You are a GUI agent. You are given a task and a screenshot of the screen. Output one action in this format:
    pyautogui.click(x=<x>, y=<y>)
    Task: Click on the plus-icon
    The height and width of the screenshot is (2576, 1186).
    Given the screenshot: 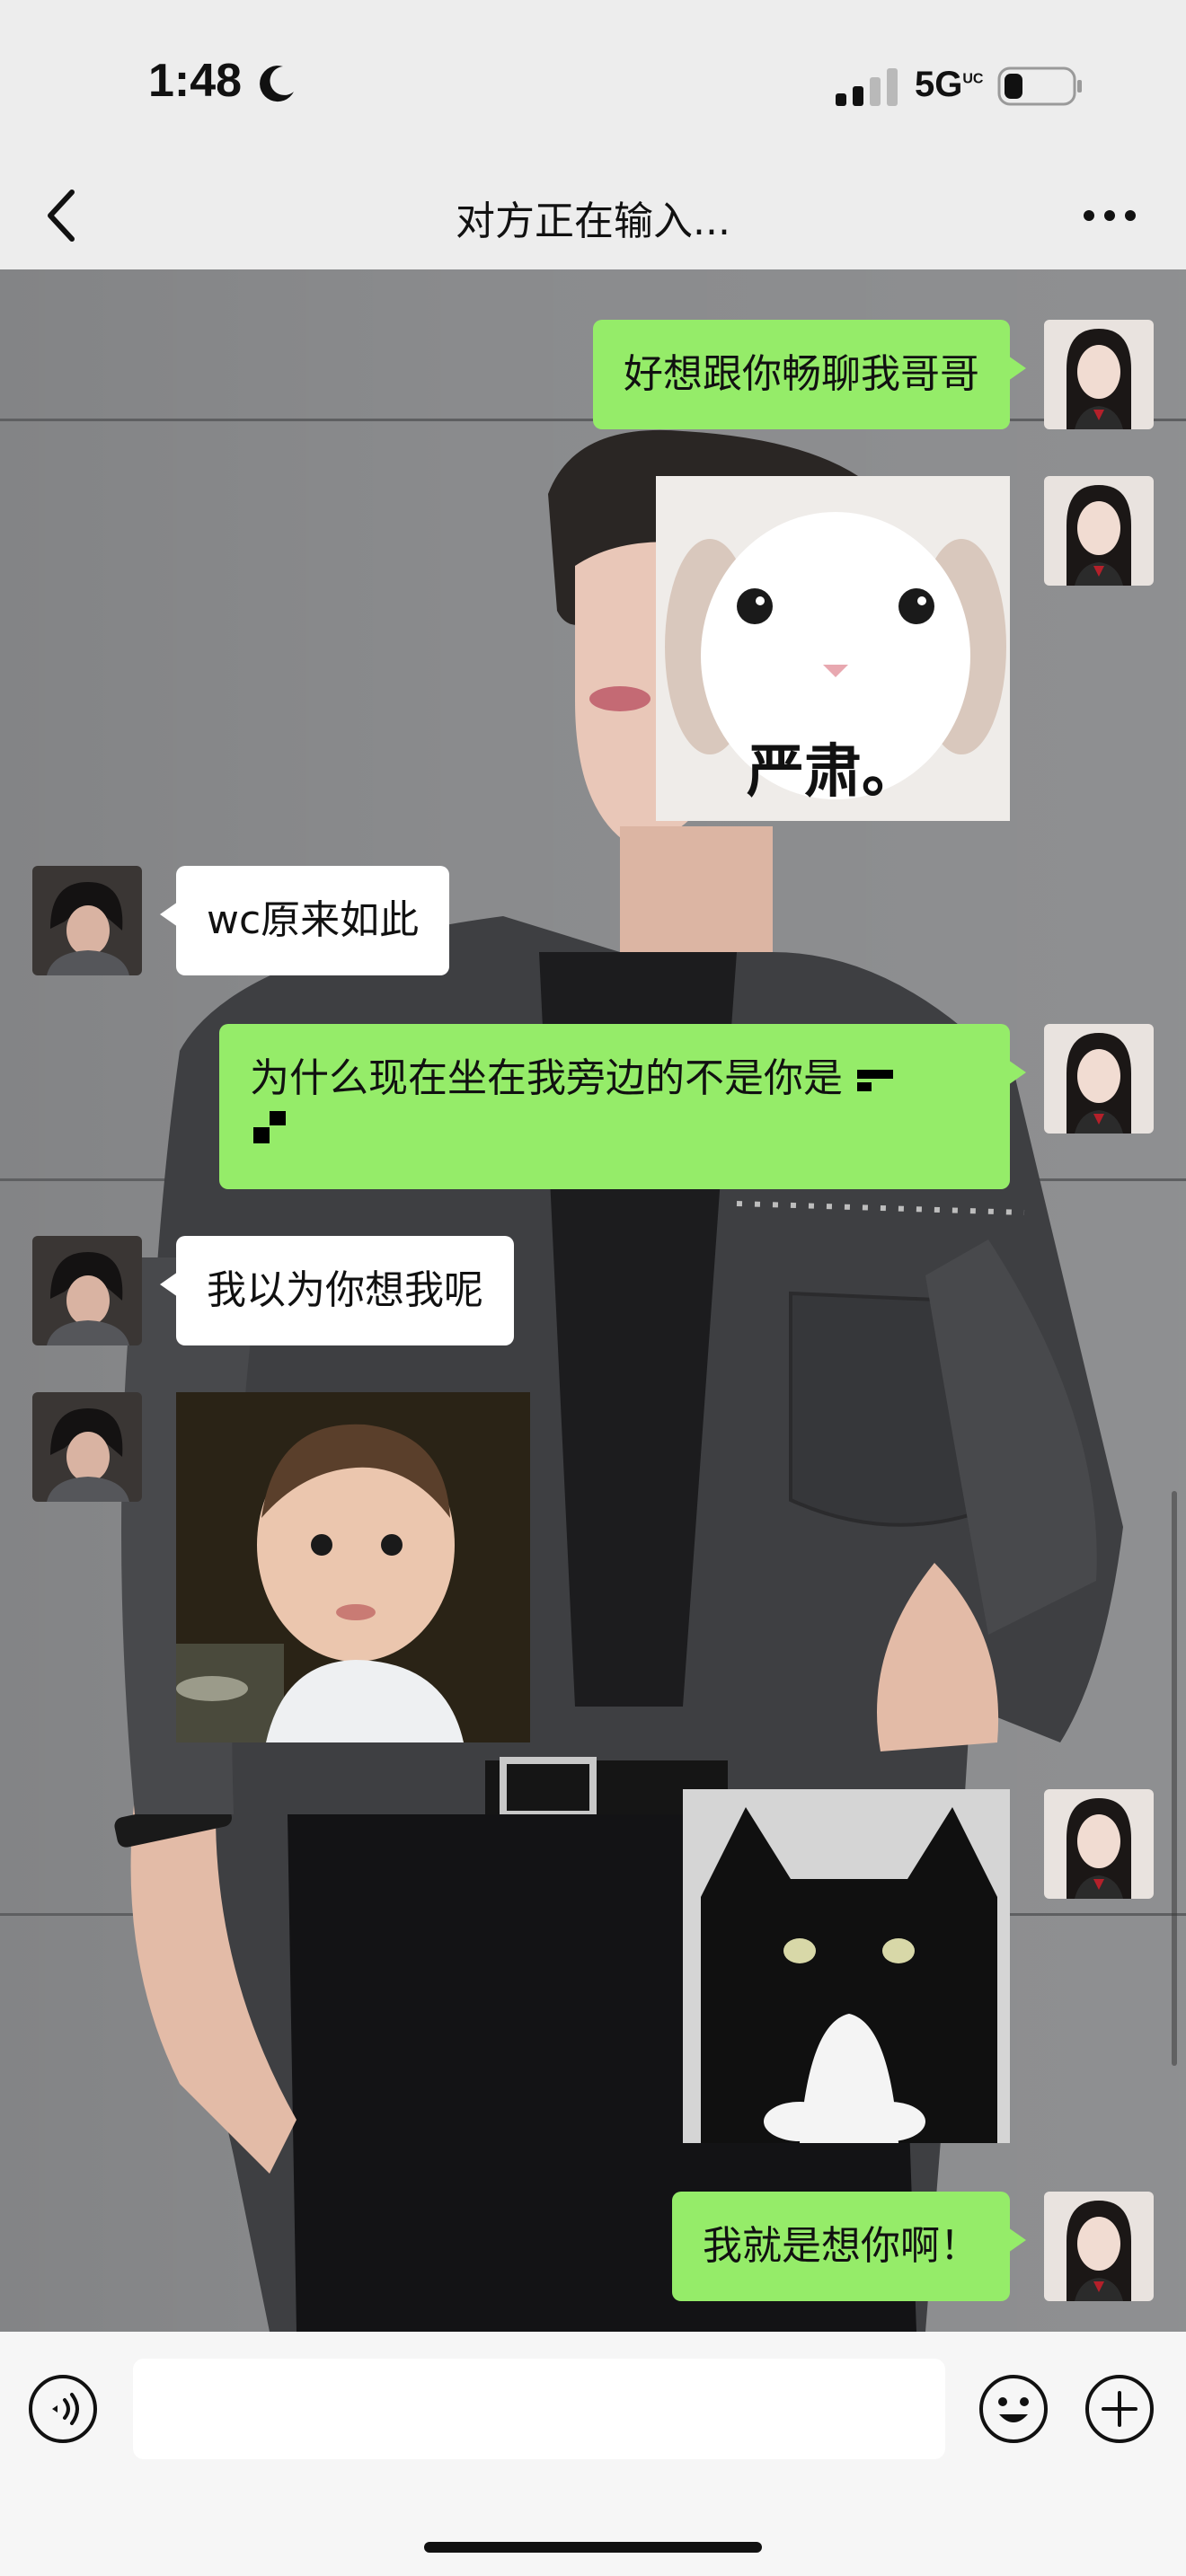 What is the action you would take?
    pyautogui.click(x=1119, y=2409)
    